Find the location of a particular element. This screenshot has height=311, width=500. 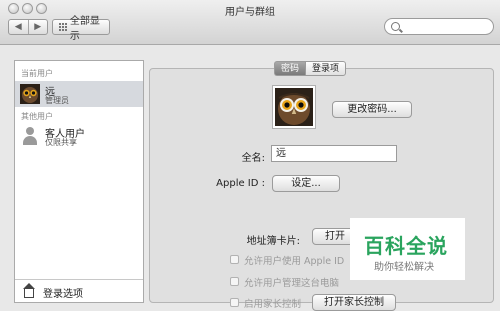

back-button: ◀ is located at coordinates (19, 27).